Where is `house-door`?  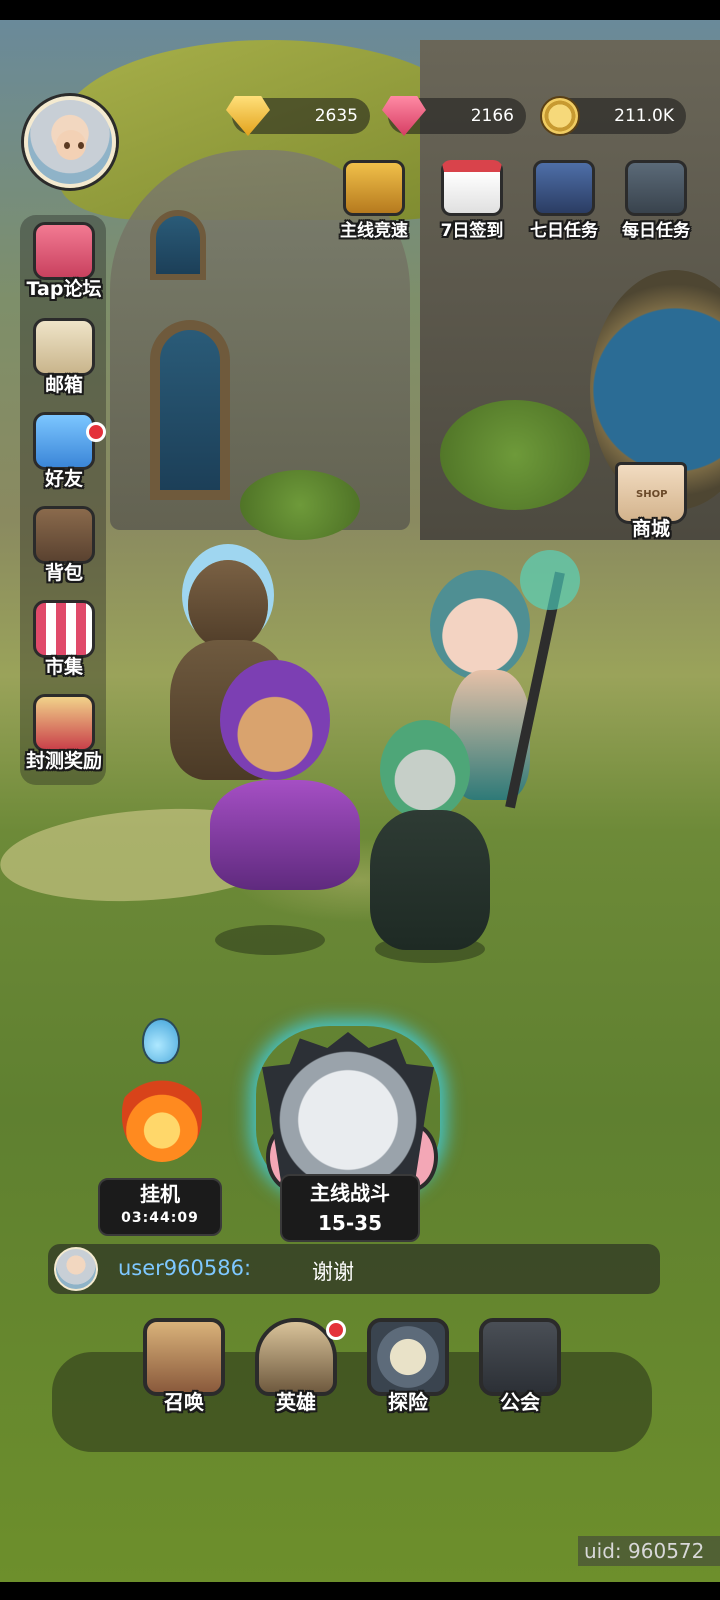 house-door is located at coordinates (190, 410).